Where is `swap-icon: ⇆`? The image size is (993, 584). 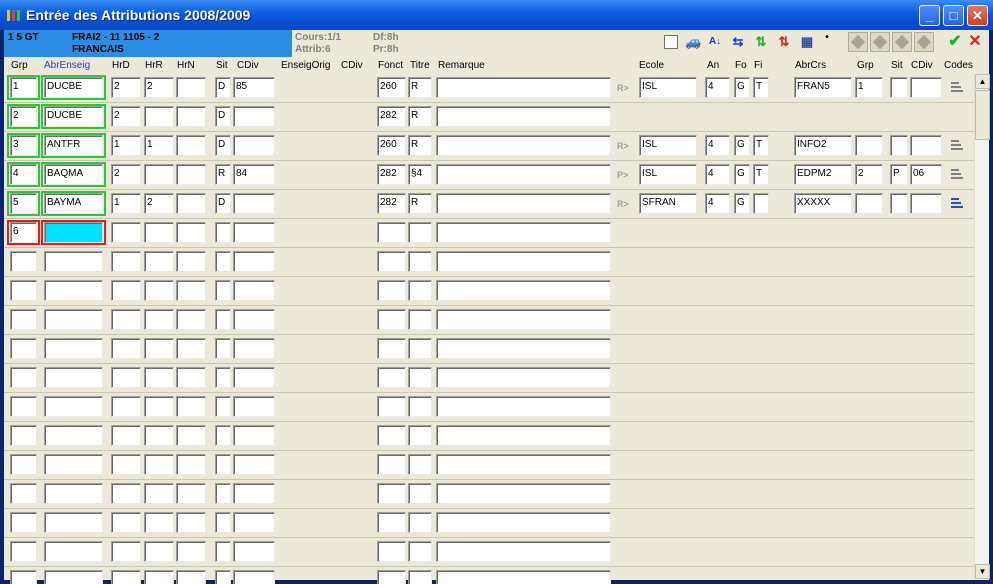
swap-icon: ⇆ is located at coordinates (738, 42).